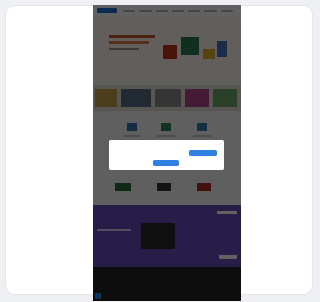  I want to click on cookie-consent-dialog, so click(166, 155).